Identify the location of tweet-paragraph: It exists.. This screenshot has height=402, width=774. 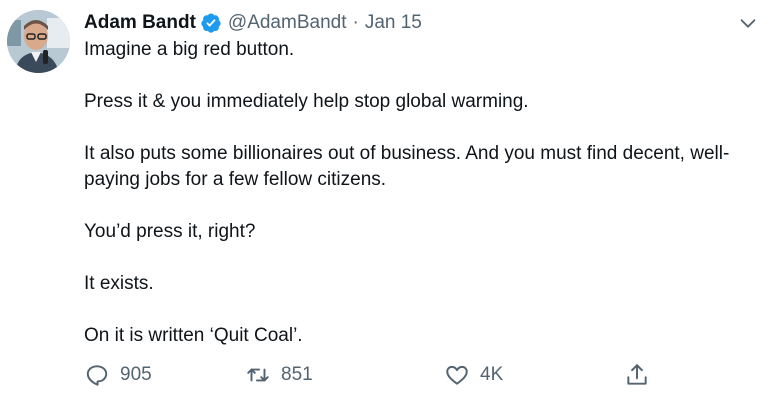
(119, 283).